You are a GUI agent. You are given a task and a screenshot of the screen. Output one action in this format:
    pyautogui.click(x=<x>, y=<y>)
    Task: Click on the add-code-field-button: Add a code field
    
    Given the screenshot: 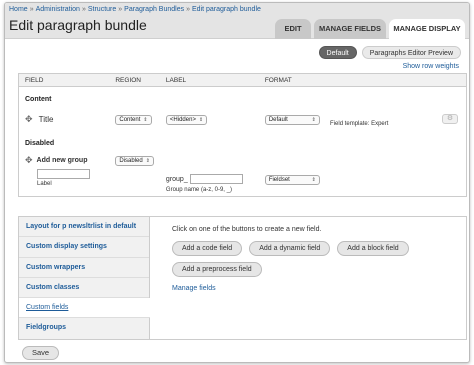 What is the action you would take?
    pyautogui.click(x=207, y=248)
    